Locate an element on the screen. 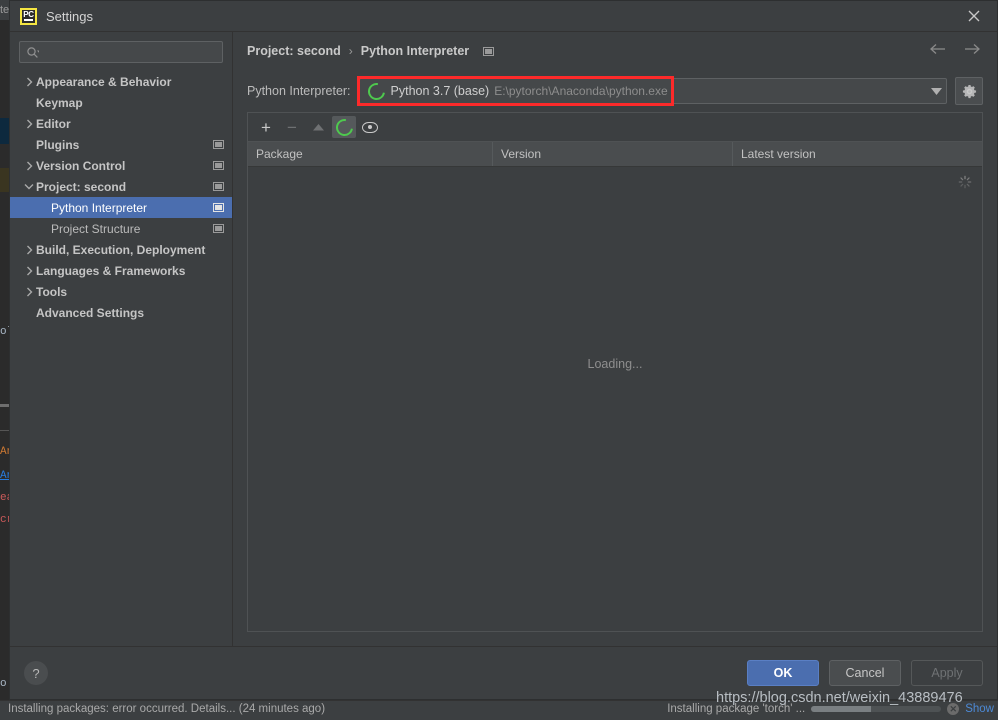 The image size is (998, 720). status-progress-area: Installing package 'torch' ... ✕ Show is located at coordinates (830, 709).